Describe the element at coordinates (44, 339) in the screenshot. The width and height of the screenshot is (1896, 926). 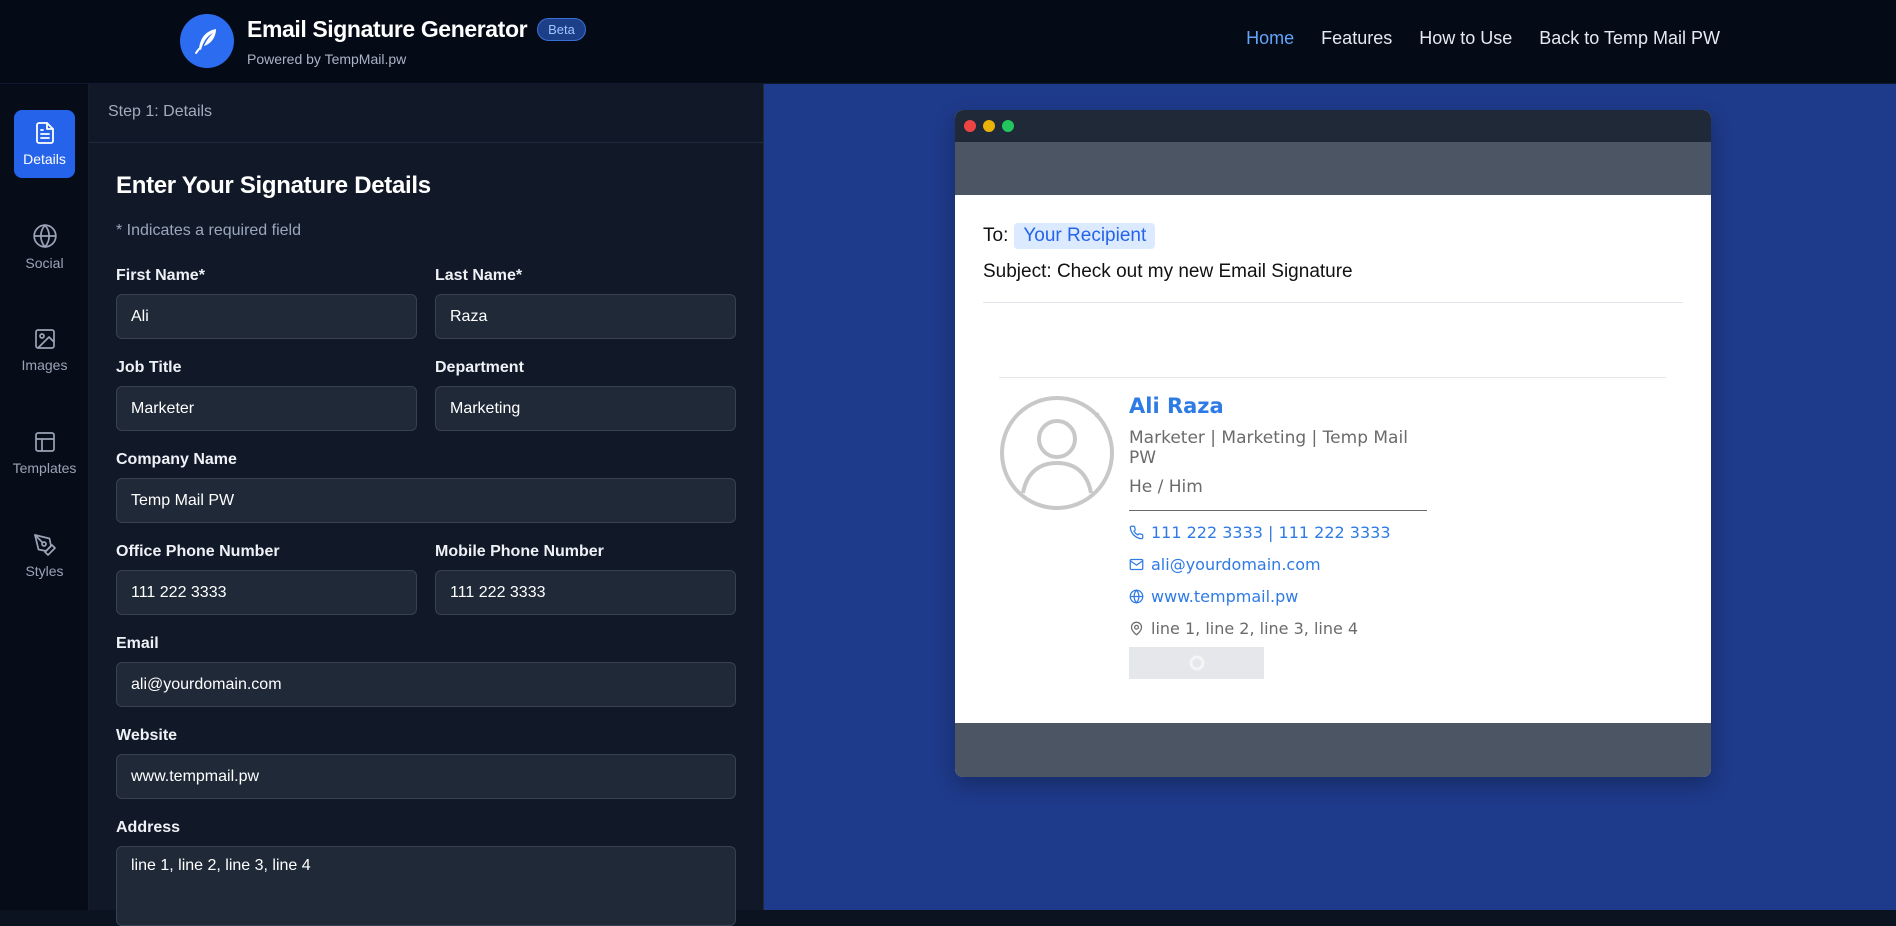
I see `image-icon` at that location.